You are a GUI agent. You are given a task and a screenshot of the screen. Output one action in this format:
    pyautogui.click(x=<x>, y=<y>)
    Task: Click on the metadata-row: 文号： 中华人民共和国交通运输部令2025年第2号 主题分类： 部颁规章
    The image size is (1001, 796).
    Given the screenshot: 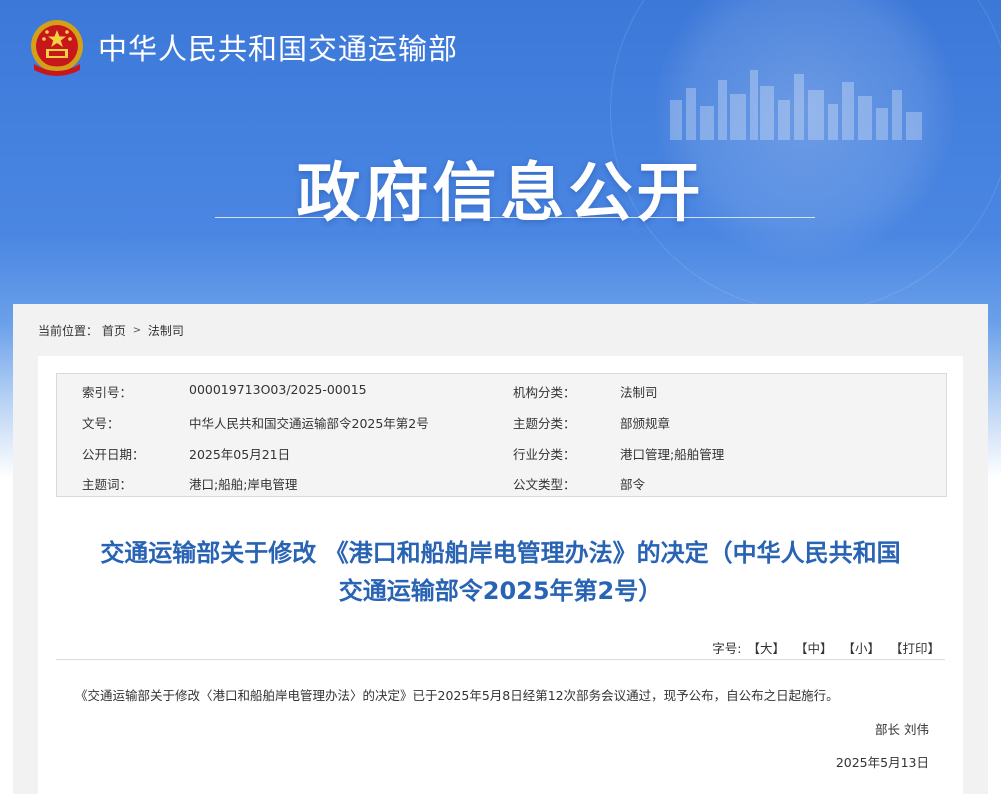 What is the action you would take?
    pyautogui.click(x=501, y=420)
    